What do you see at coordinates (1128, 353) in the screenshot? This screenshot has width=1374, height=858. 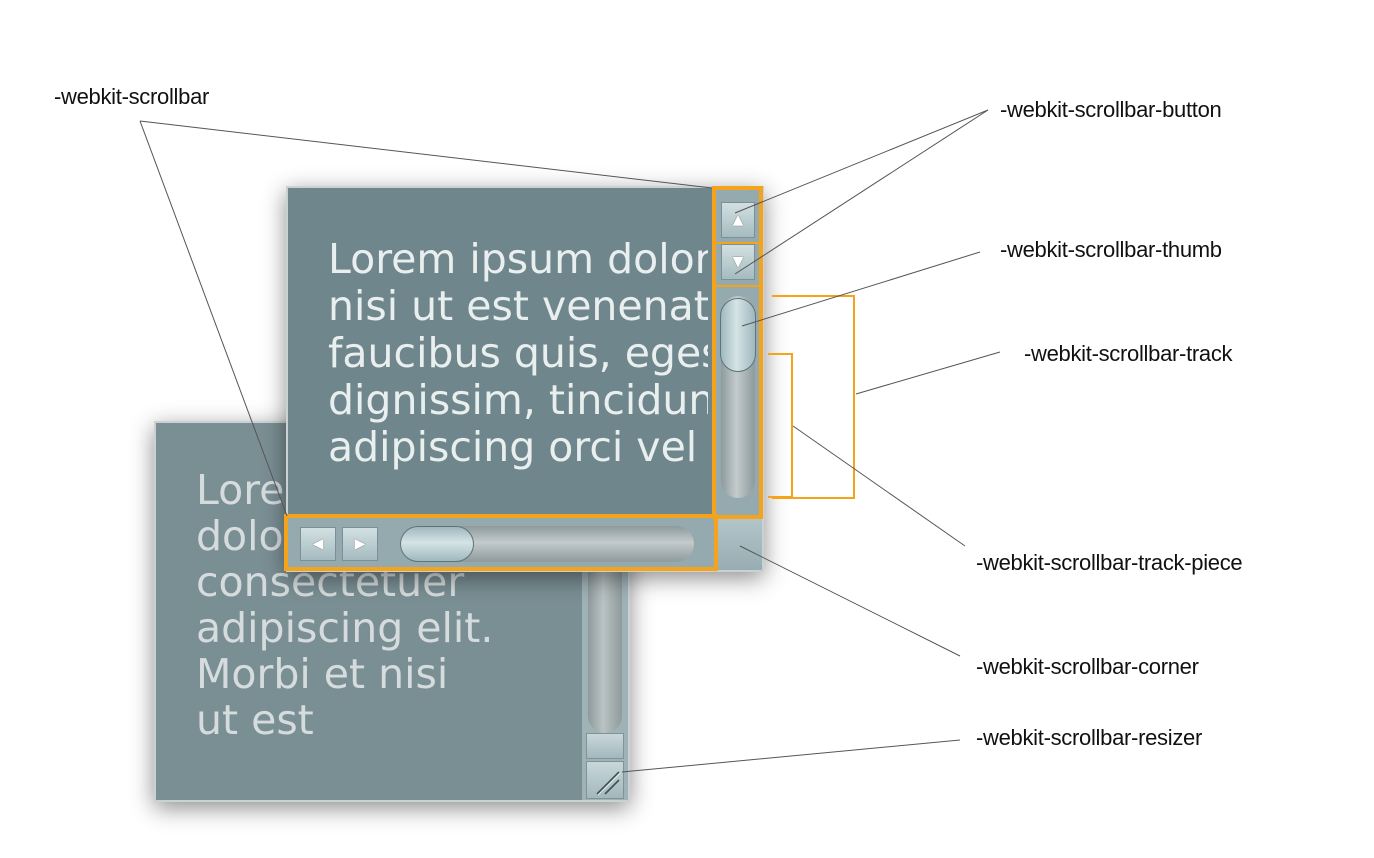 I see `label-scrollbar-track: -webkit-scrollbar-track` at bounding box center [1128, 353].